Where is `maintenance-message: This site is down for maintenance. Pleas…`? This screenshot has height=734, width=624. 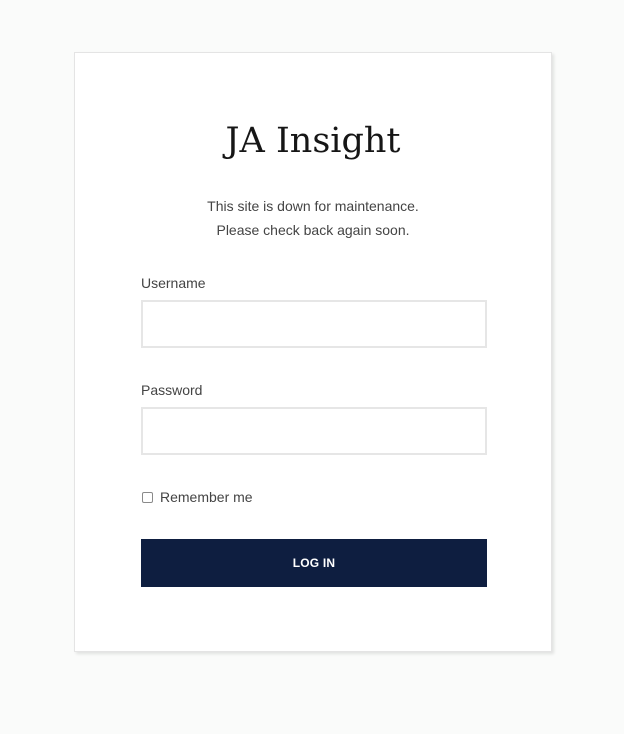 maintenance-message: This site is down for maintenance. Pleas… is located at coordinates (313, 218).